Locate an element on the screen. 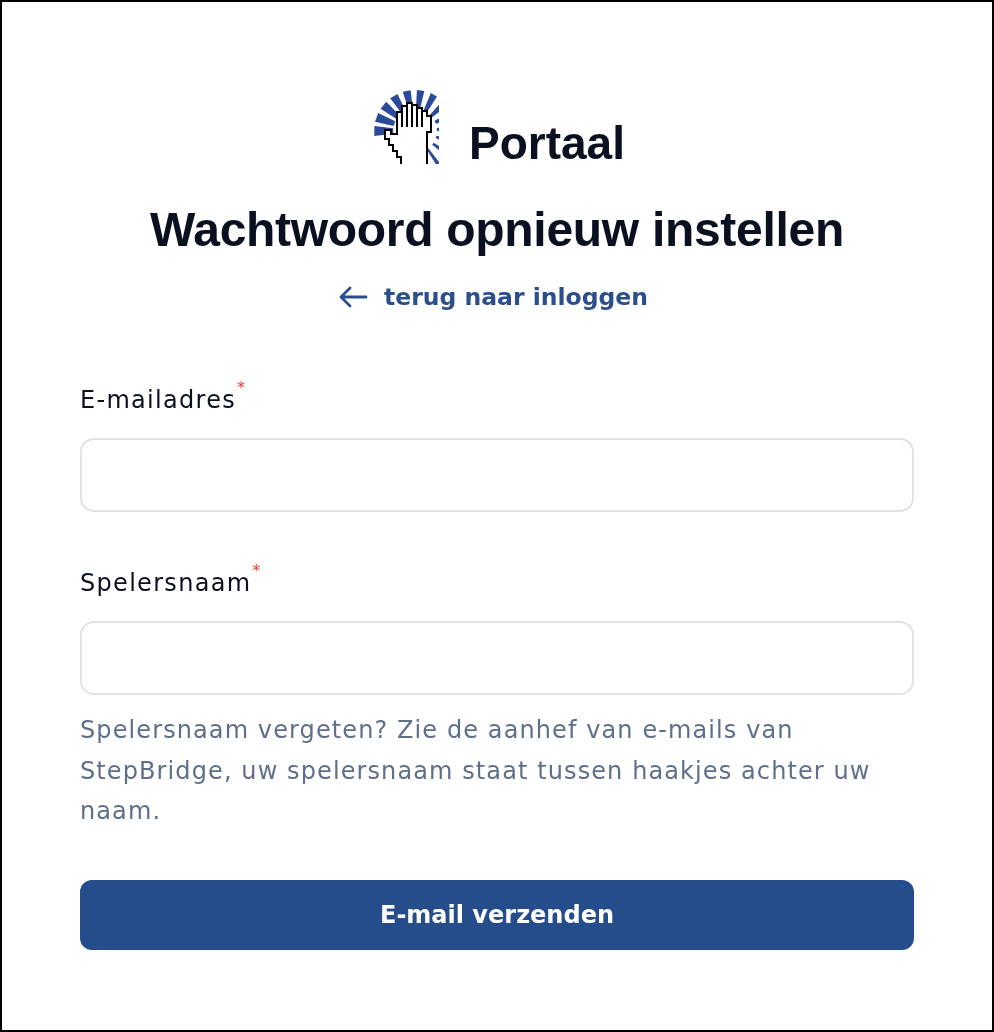 This screenshot has height=1032, width=994. page-title: Wachtwoord opnieuw instellen is located at coordinates (497, 230).